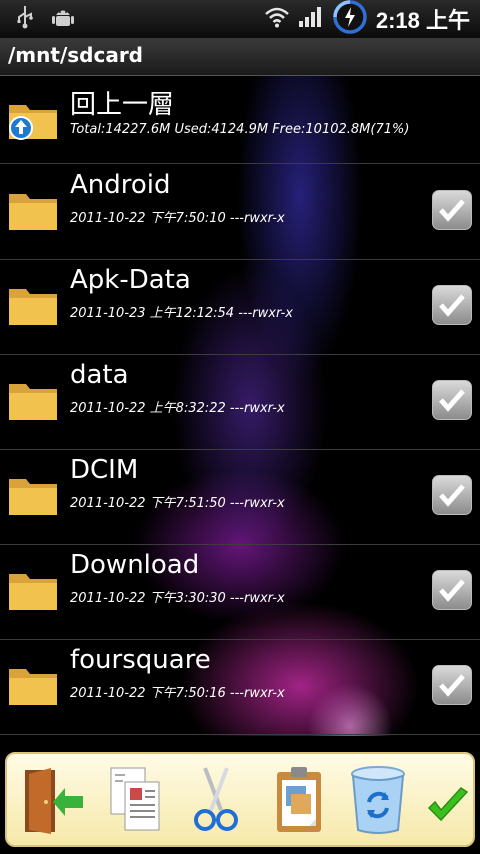  Describe the element at coordinates (25, 19) in the screenshot. I see `usb-icon` at that location.